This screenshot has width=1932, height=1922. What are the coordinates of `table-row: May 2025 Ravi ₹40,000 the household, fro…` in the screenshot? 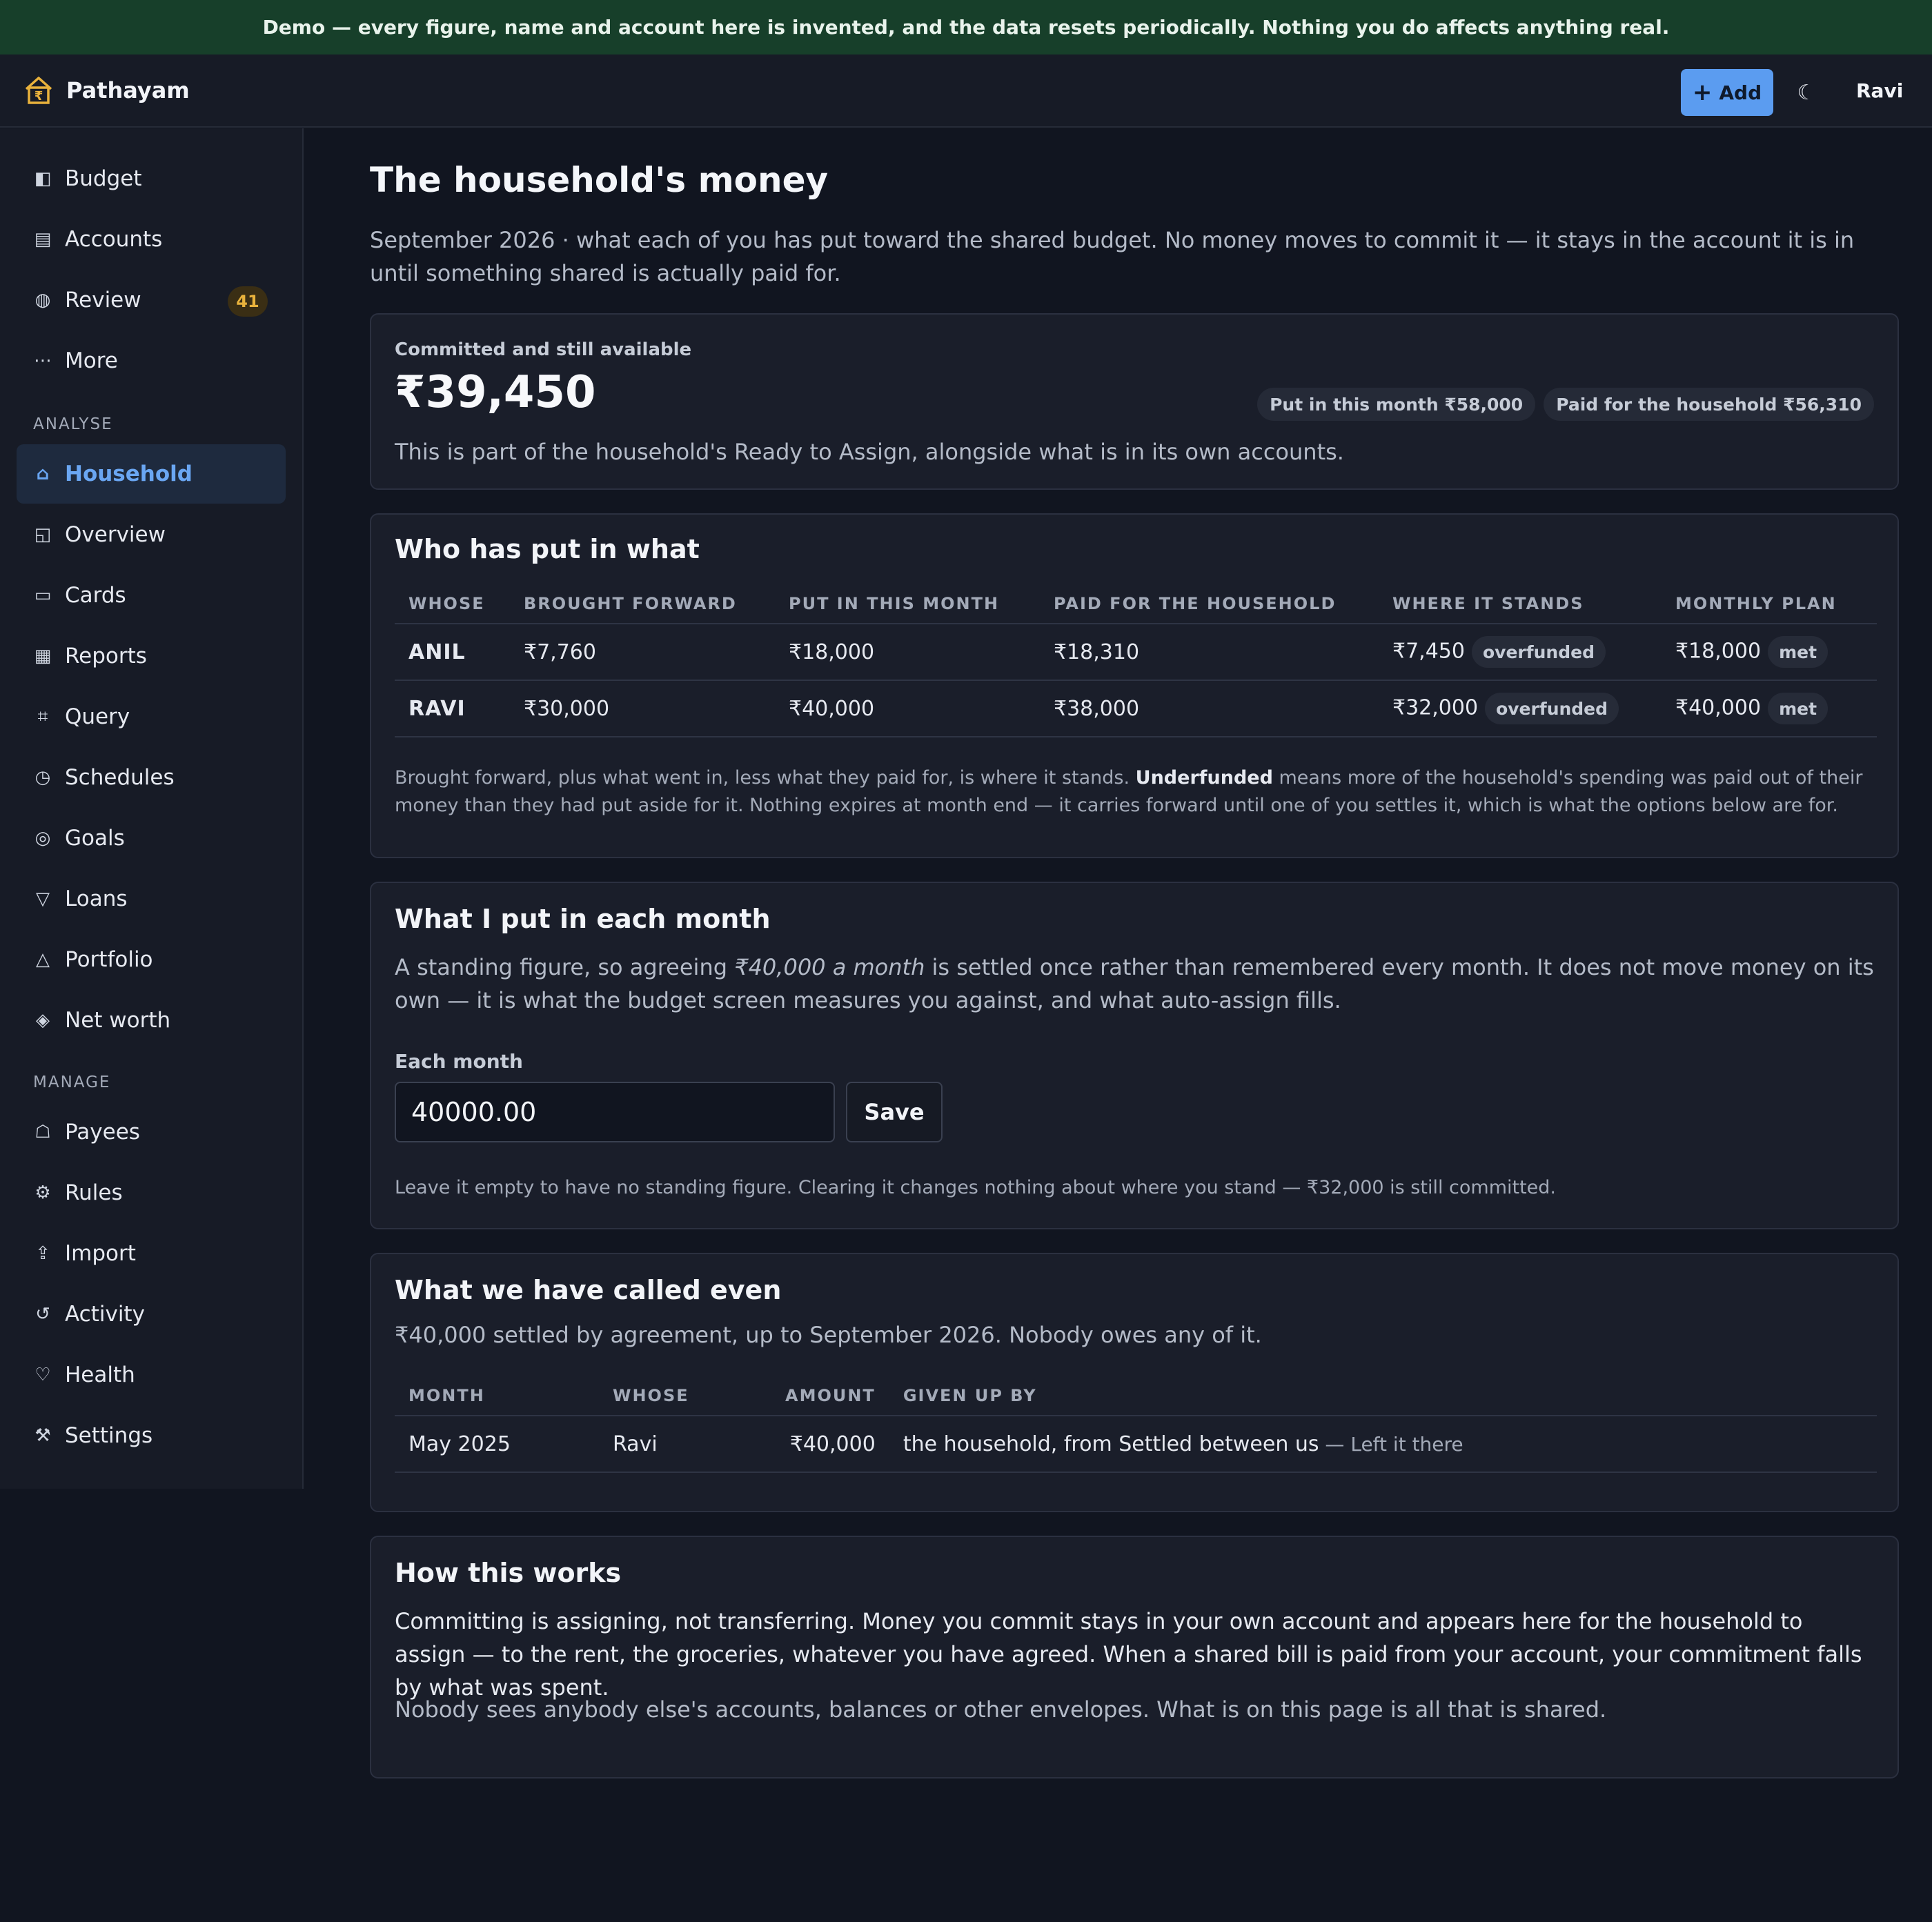 It's located at (1136, 1444).